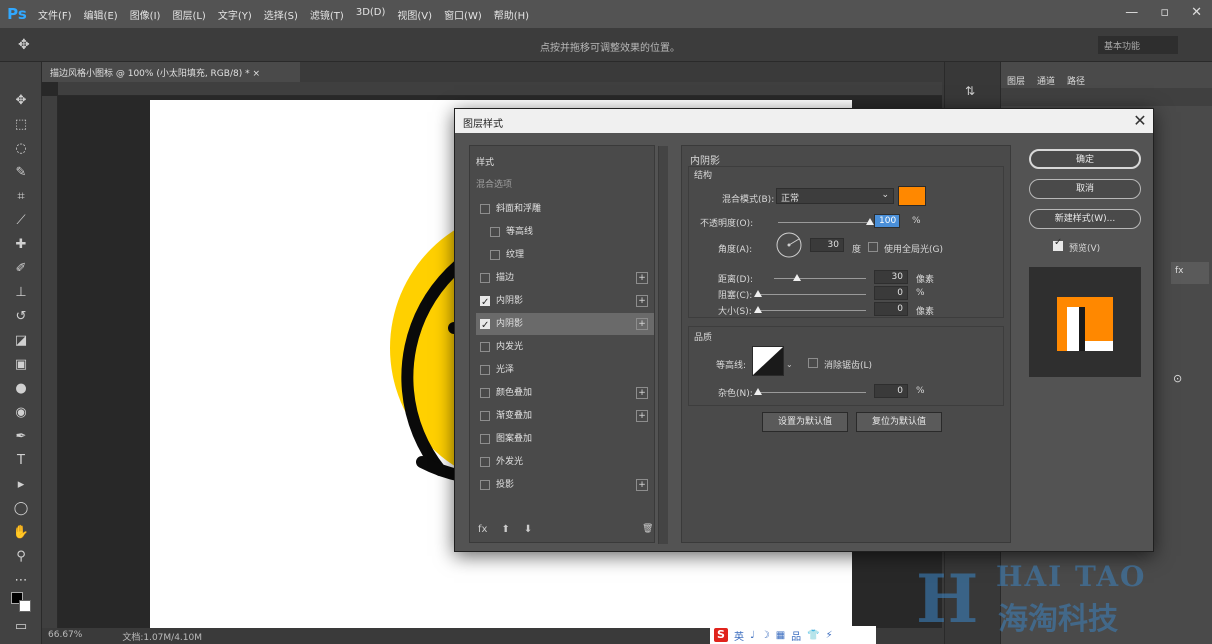 Image resolution: width=1212 pixels, height=644 pixels. What do you see at coordinates (565, 278) in the screenshot?
I see `style-row: 描边 +` at bounding box center [565, 278].